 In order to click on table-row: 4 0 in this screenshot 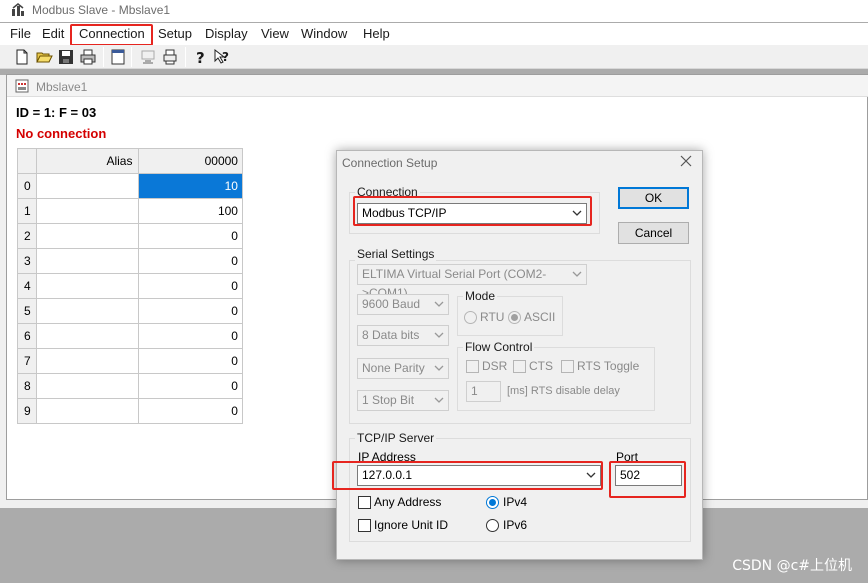, I will do `click(130, 286)`.